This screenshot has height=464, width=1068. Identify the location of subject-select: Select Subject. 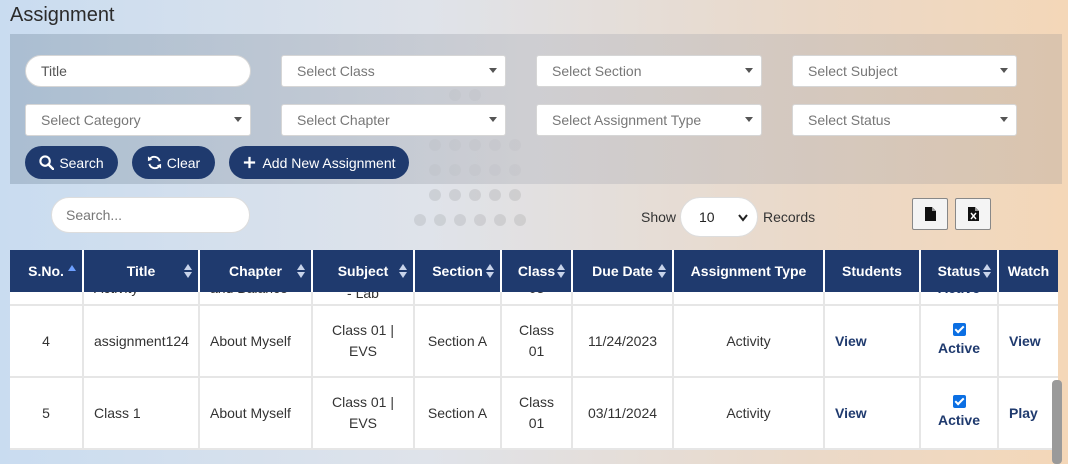
(904, 71).